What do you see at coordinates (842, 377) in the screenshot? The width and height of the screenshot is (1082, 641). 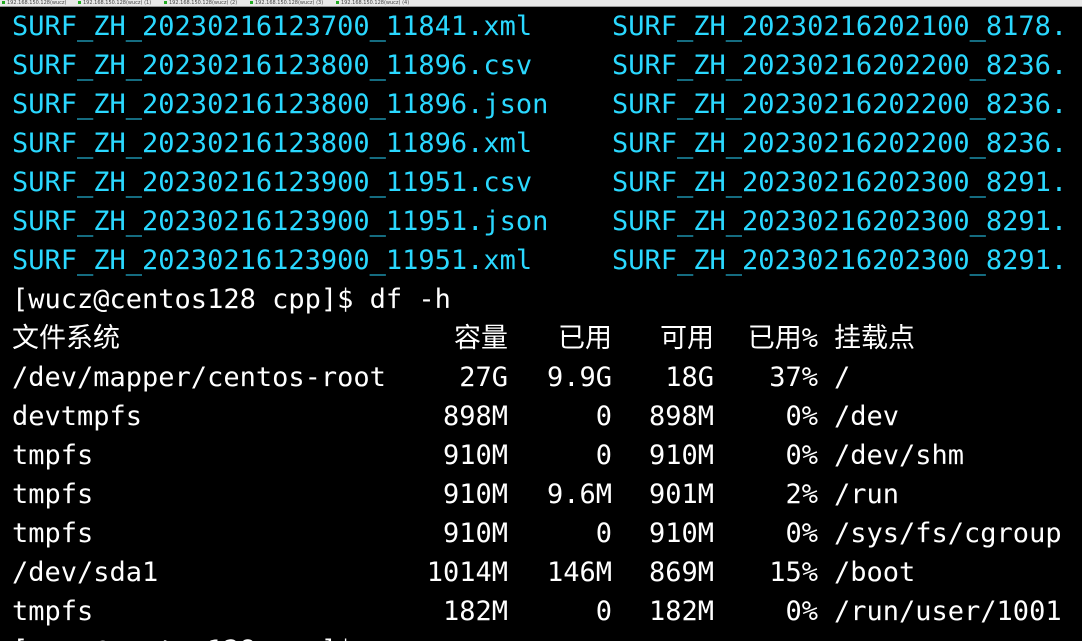 I see `df-mounted: /` at bounding box center [842, 377].